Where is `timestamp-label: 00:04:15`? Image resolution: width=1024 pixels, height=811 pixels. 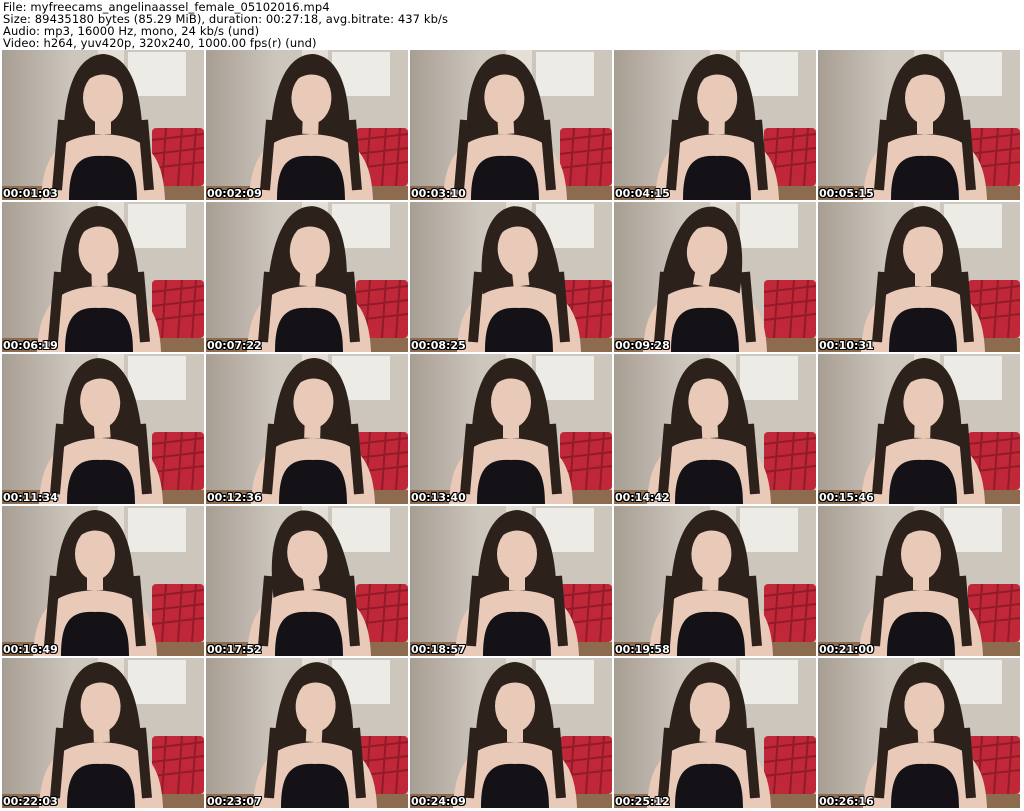
timestamp-label: 00:04:15 is located at coordinates (642, 193).